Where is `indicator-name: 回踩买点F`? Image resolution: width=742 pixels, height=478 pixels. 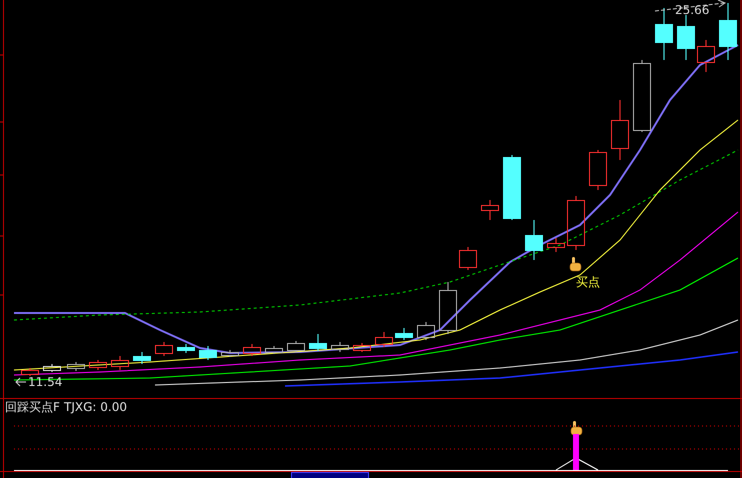 indicator-name: 回踩买点F is located at coordinates (32, 407).